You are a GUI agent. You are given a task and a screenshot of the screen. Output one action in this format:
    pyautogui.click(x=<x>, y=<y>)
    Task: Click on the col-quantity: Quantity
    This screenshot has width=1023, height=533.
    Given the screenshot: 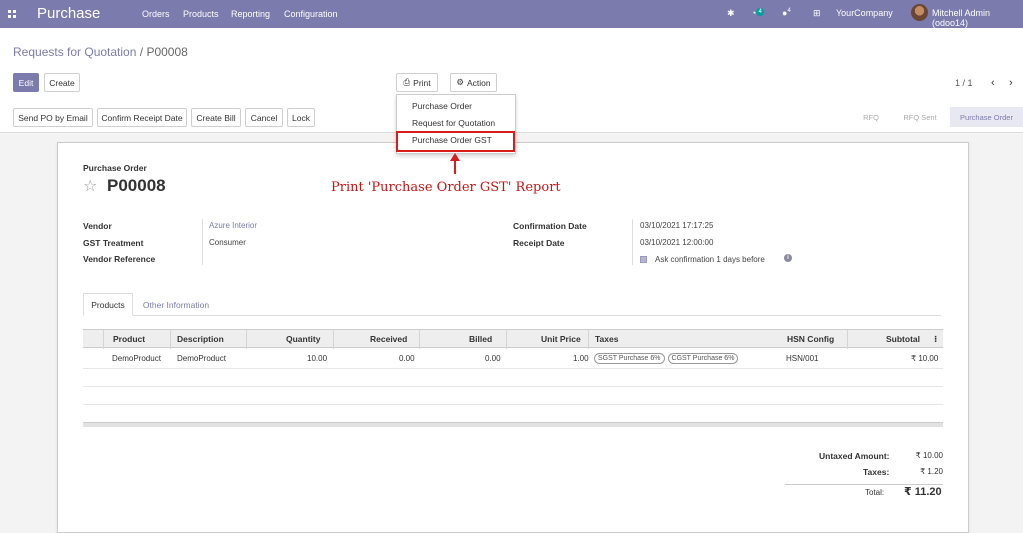 What is the action you would take?
    pyautogui.click(x=303, y=339)
    